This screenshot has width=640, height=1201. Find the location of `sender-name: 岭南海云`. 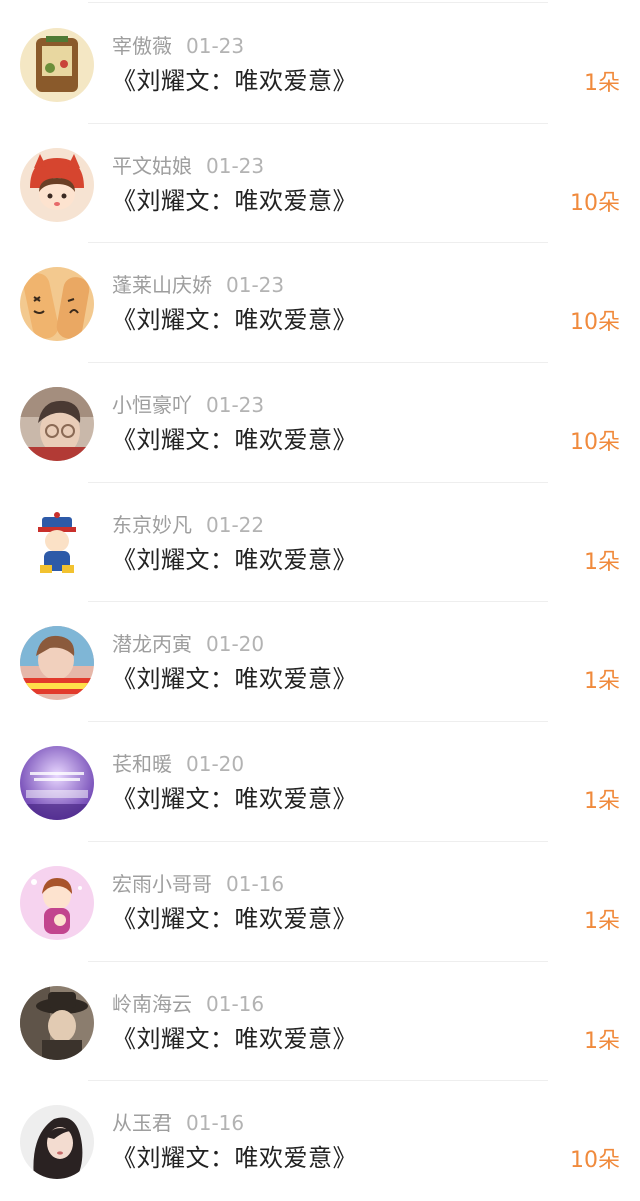

sender-name: 岭南海云 is located at coordinates (152, 1004).